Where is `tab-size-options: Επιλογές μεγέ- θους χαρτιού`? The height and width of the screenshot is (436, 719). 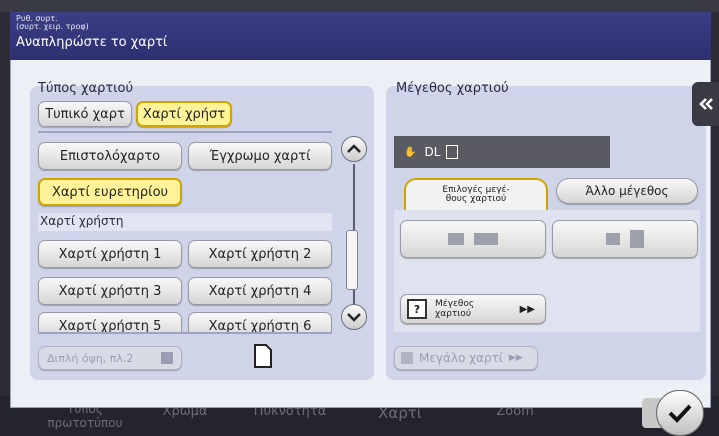 tab-size-options: Επιλογές μεγέ- θους χαρτιού is located at coordinates (476, 194).